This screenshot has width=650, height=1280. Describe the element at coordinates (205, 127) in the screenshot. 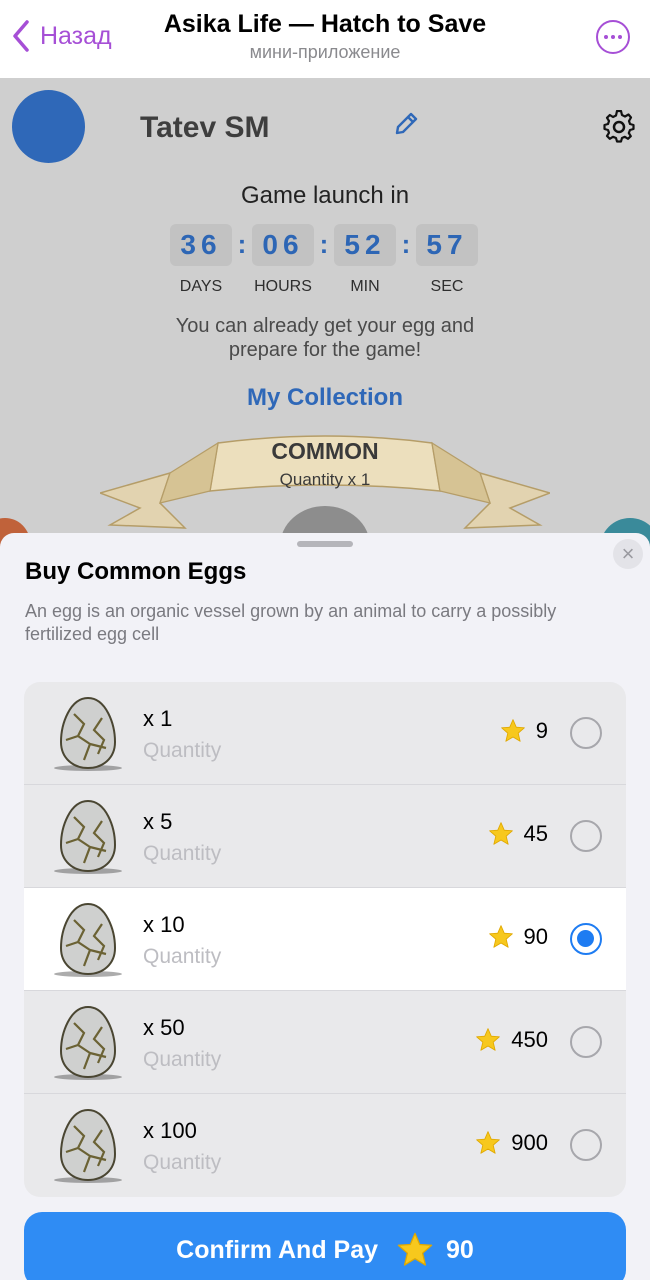

I see `username: Tatev SM` at that location.